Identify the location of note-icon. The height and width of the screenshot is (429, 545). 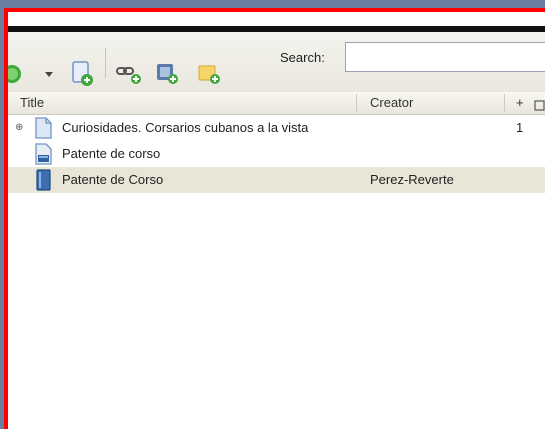
(209, 74).